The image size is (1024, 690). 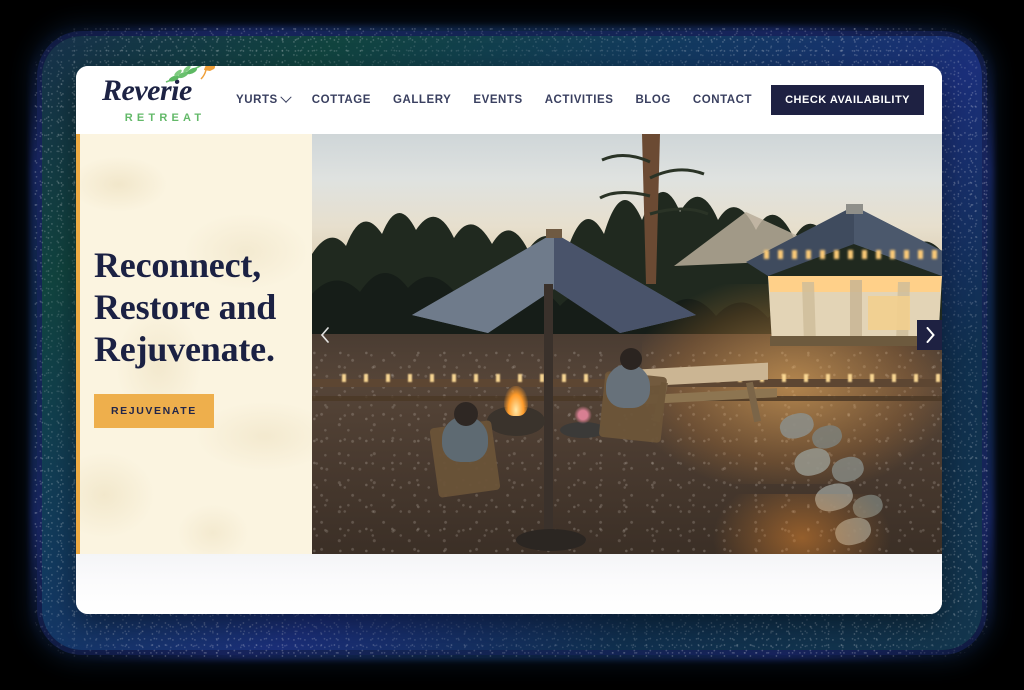 I want to click on nav-item-contact: CONTACT, so click(x=722, y=100).